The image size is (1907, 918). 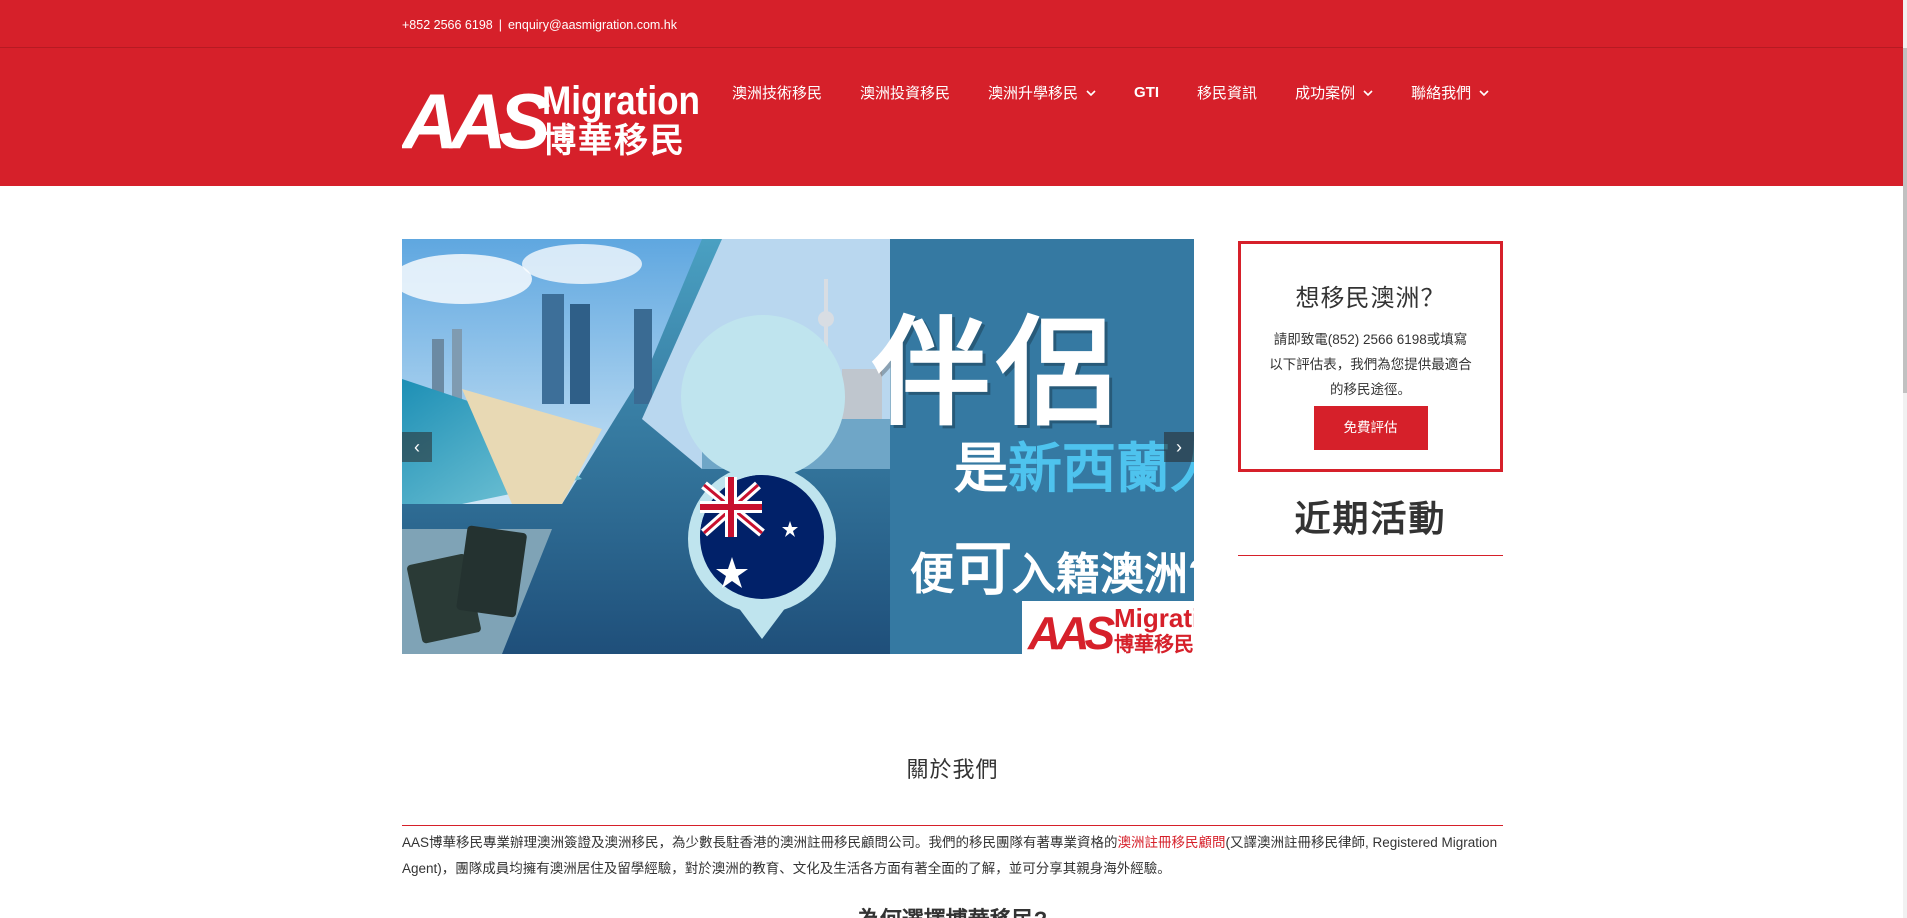 I want to click on nav-item-2: 澳洲升學移民, so click(x=1042, y=92).